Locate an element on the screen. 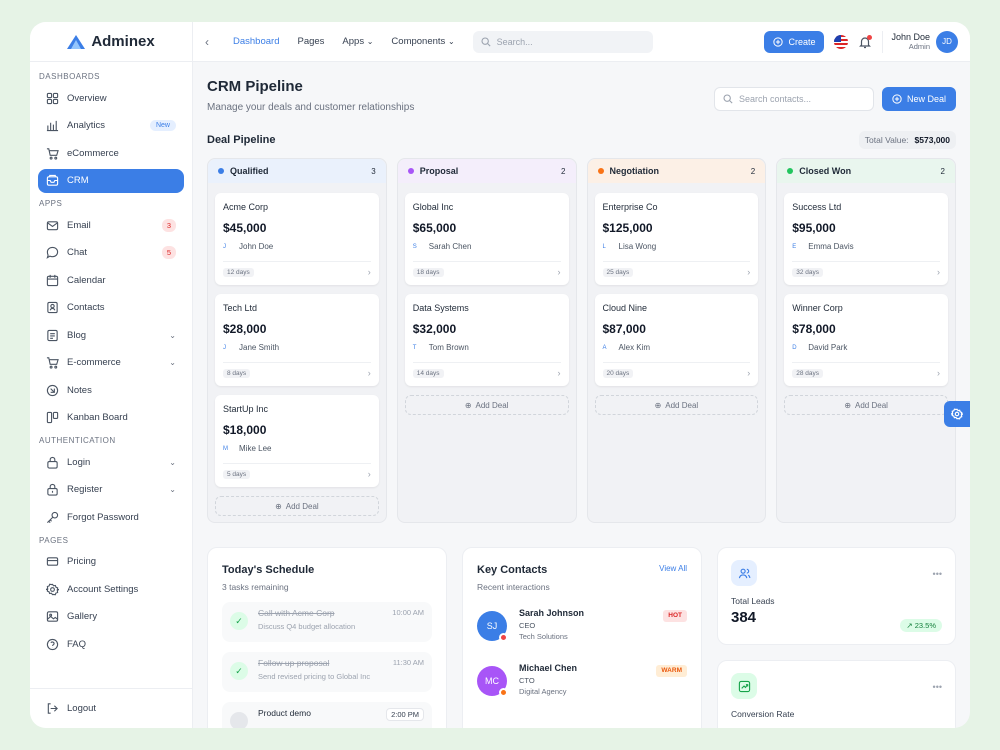 This screenshot has width=1000, height=750. sidebar-item-calendar: Calendar is located at coordinates (111, 280).